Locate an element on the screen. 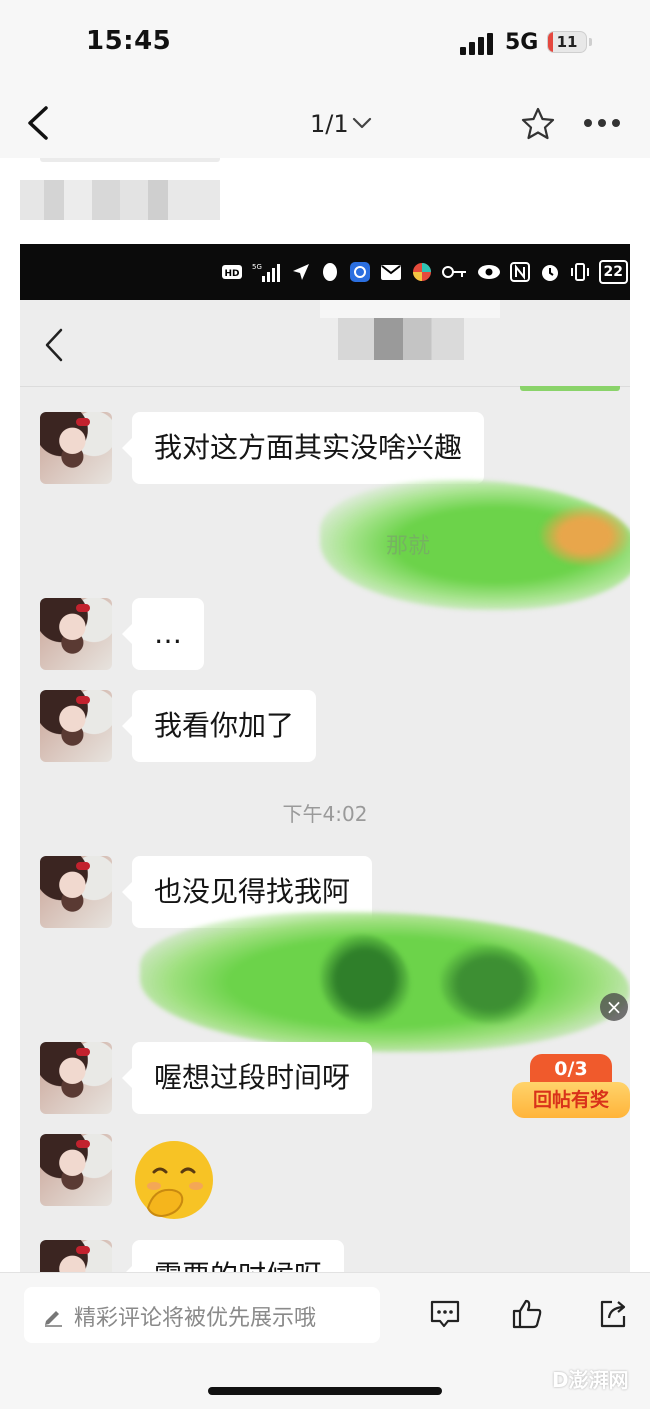 Image resolution: width=650 pixels, height=1409 pixels. reward-badge: 0/3 回帖有奖 is located at coordinates (571, 1086).